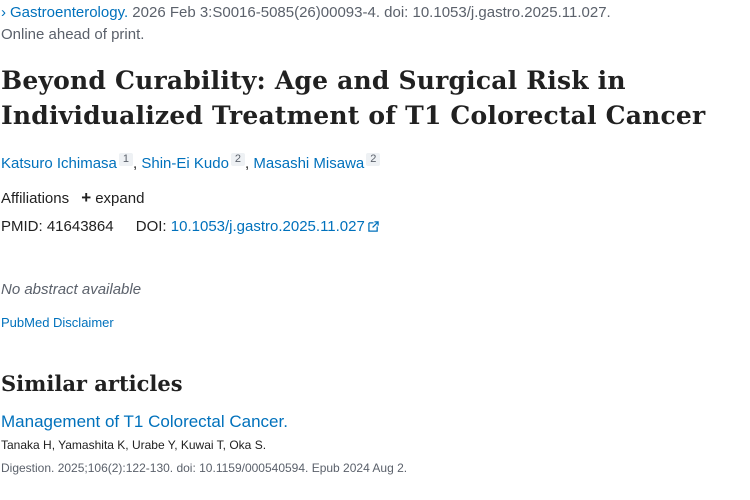  What do you see at coordinates (144, 421) in the screenshot?
I see `similar-article-link: Management of T1 Colorectal Cancer.` at bounding box center [144, 421].